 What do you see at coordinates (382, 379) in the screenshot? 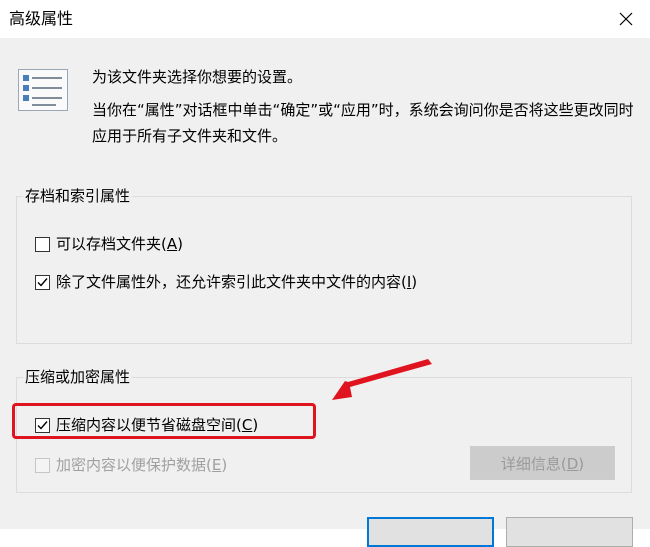
I see `annotation-arrow-icon` at bounding box center [382, 379].